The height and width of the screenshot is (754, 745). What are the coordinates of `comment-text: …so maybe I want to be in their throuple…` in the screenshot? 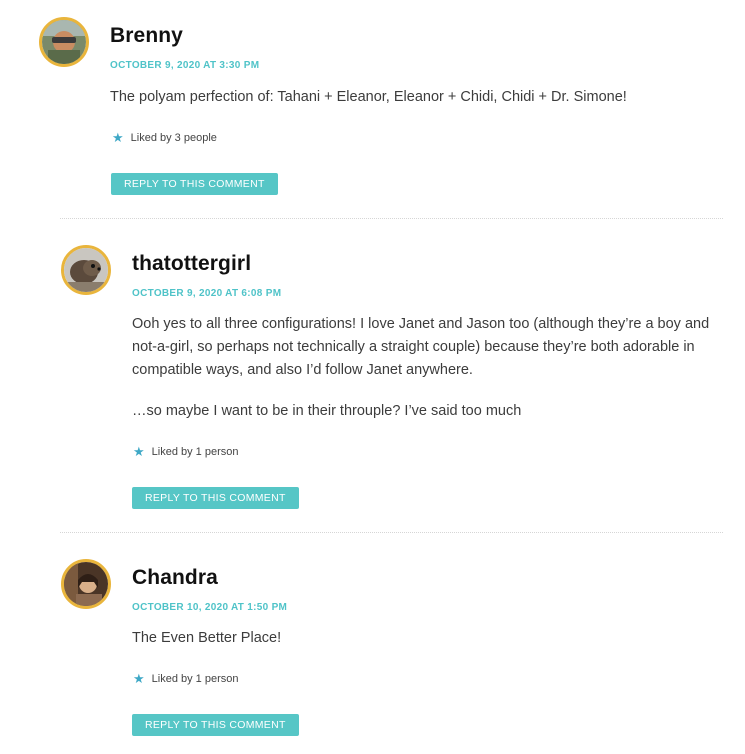 It's located at (327, 411).